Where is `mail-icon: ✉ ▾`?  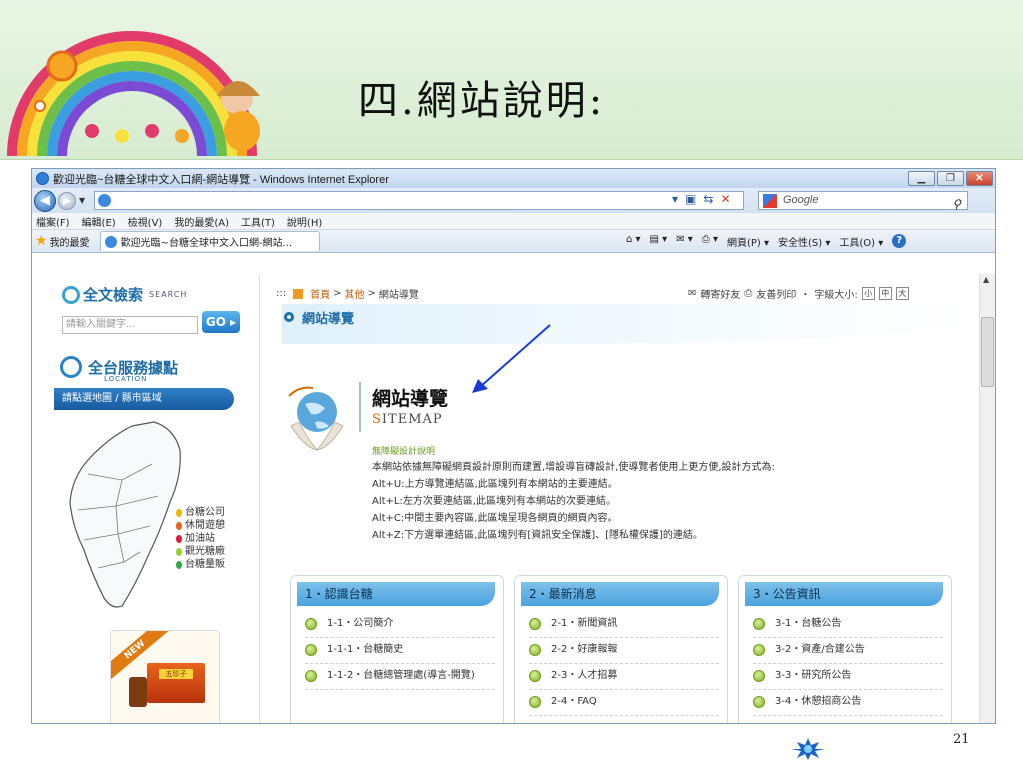 mail-icon: ✉ ▾ is located at coordinates (684, 241).